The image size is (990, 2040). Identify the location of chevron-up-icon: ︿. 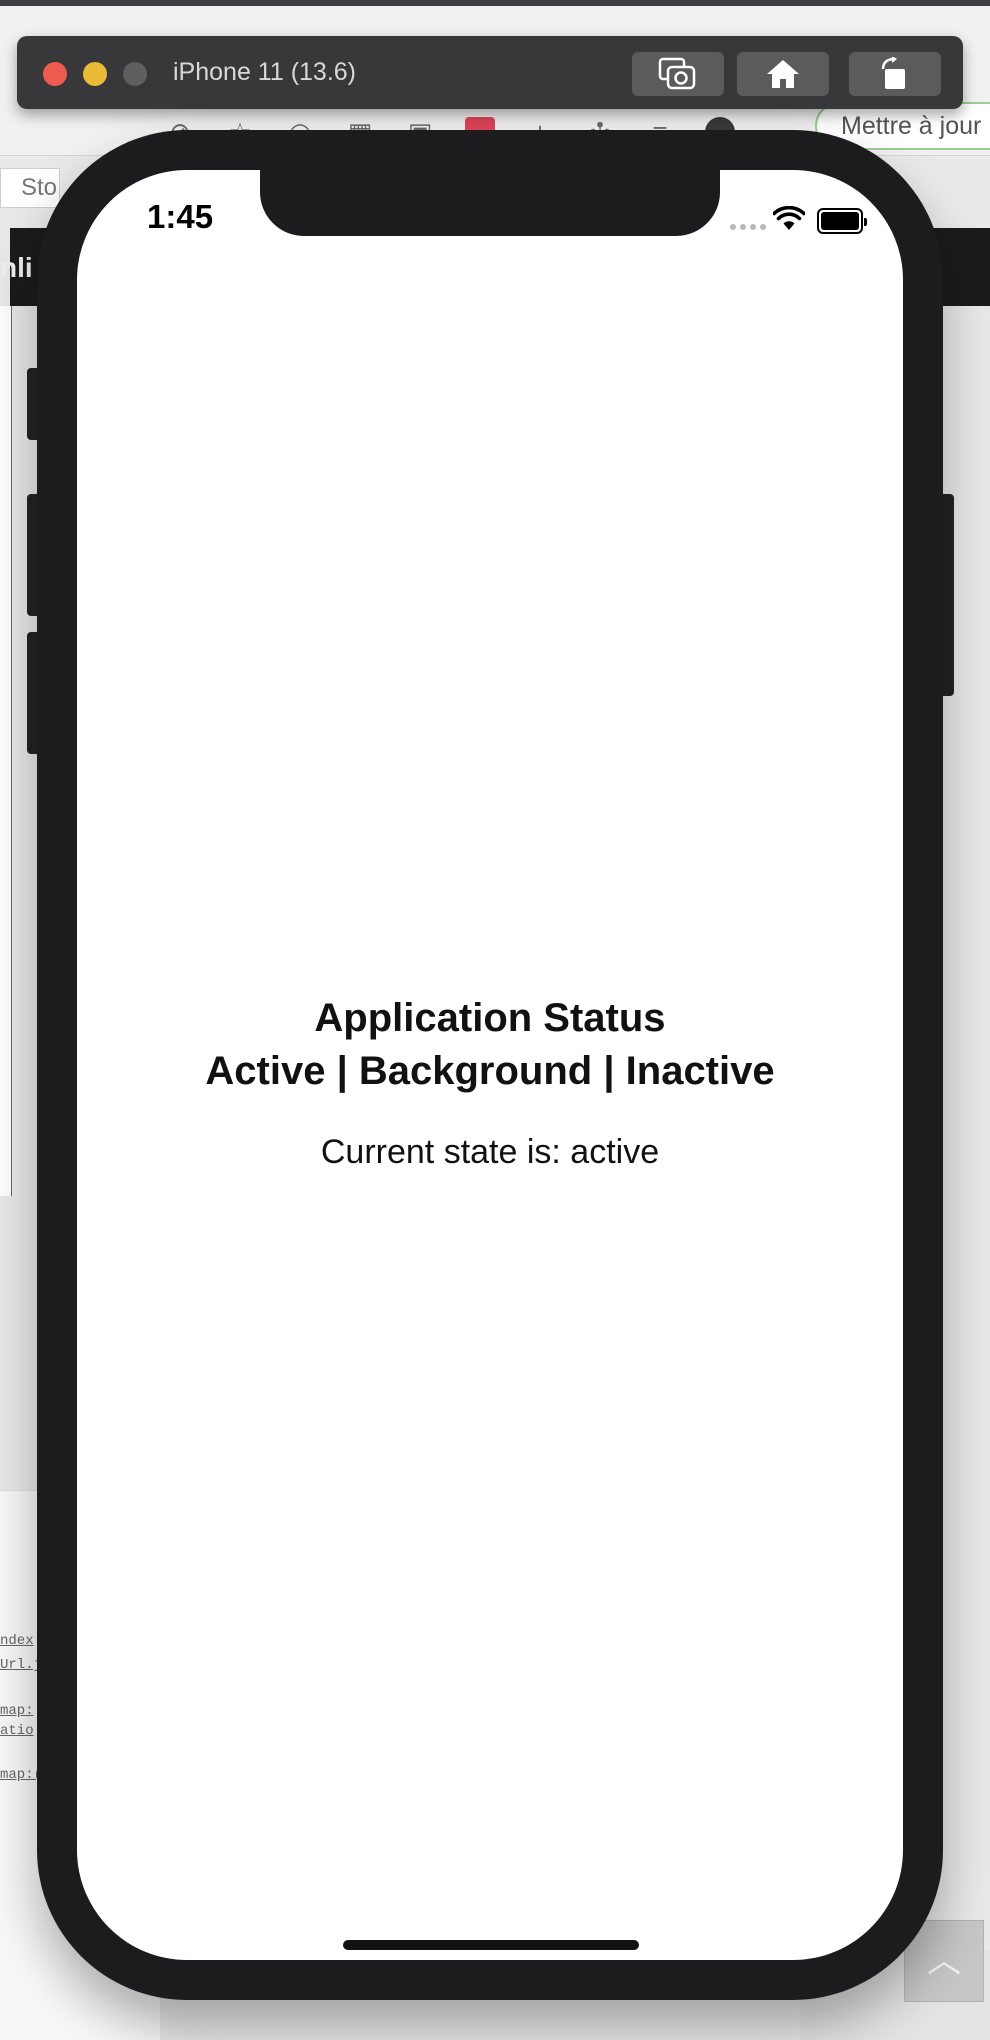
(944, 1961).